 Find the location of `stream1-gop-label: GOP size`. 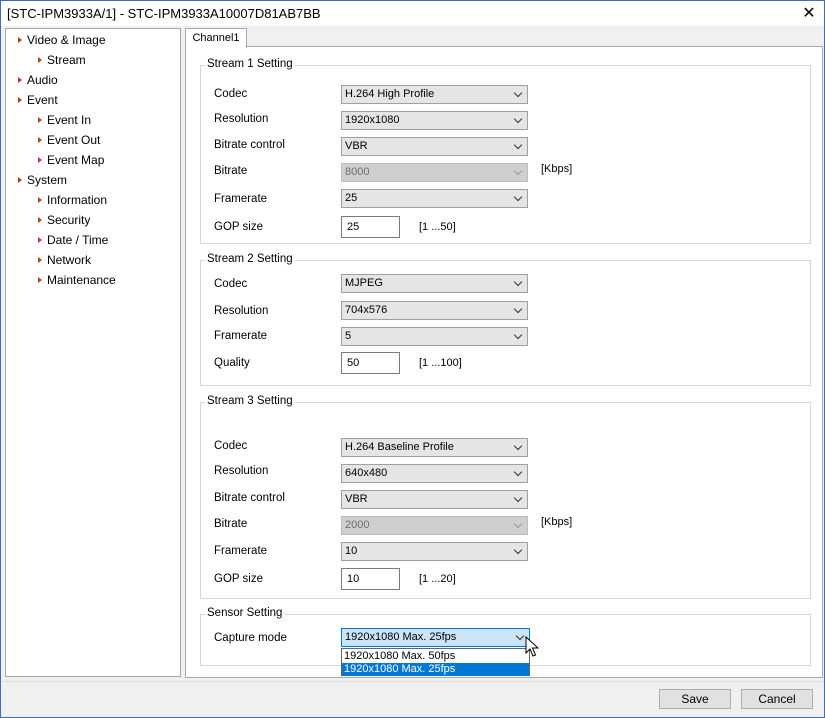

stream1-gop-label: GOP size is located at coordinates (238, 227).